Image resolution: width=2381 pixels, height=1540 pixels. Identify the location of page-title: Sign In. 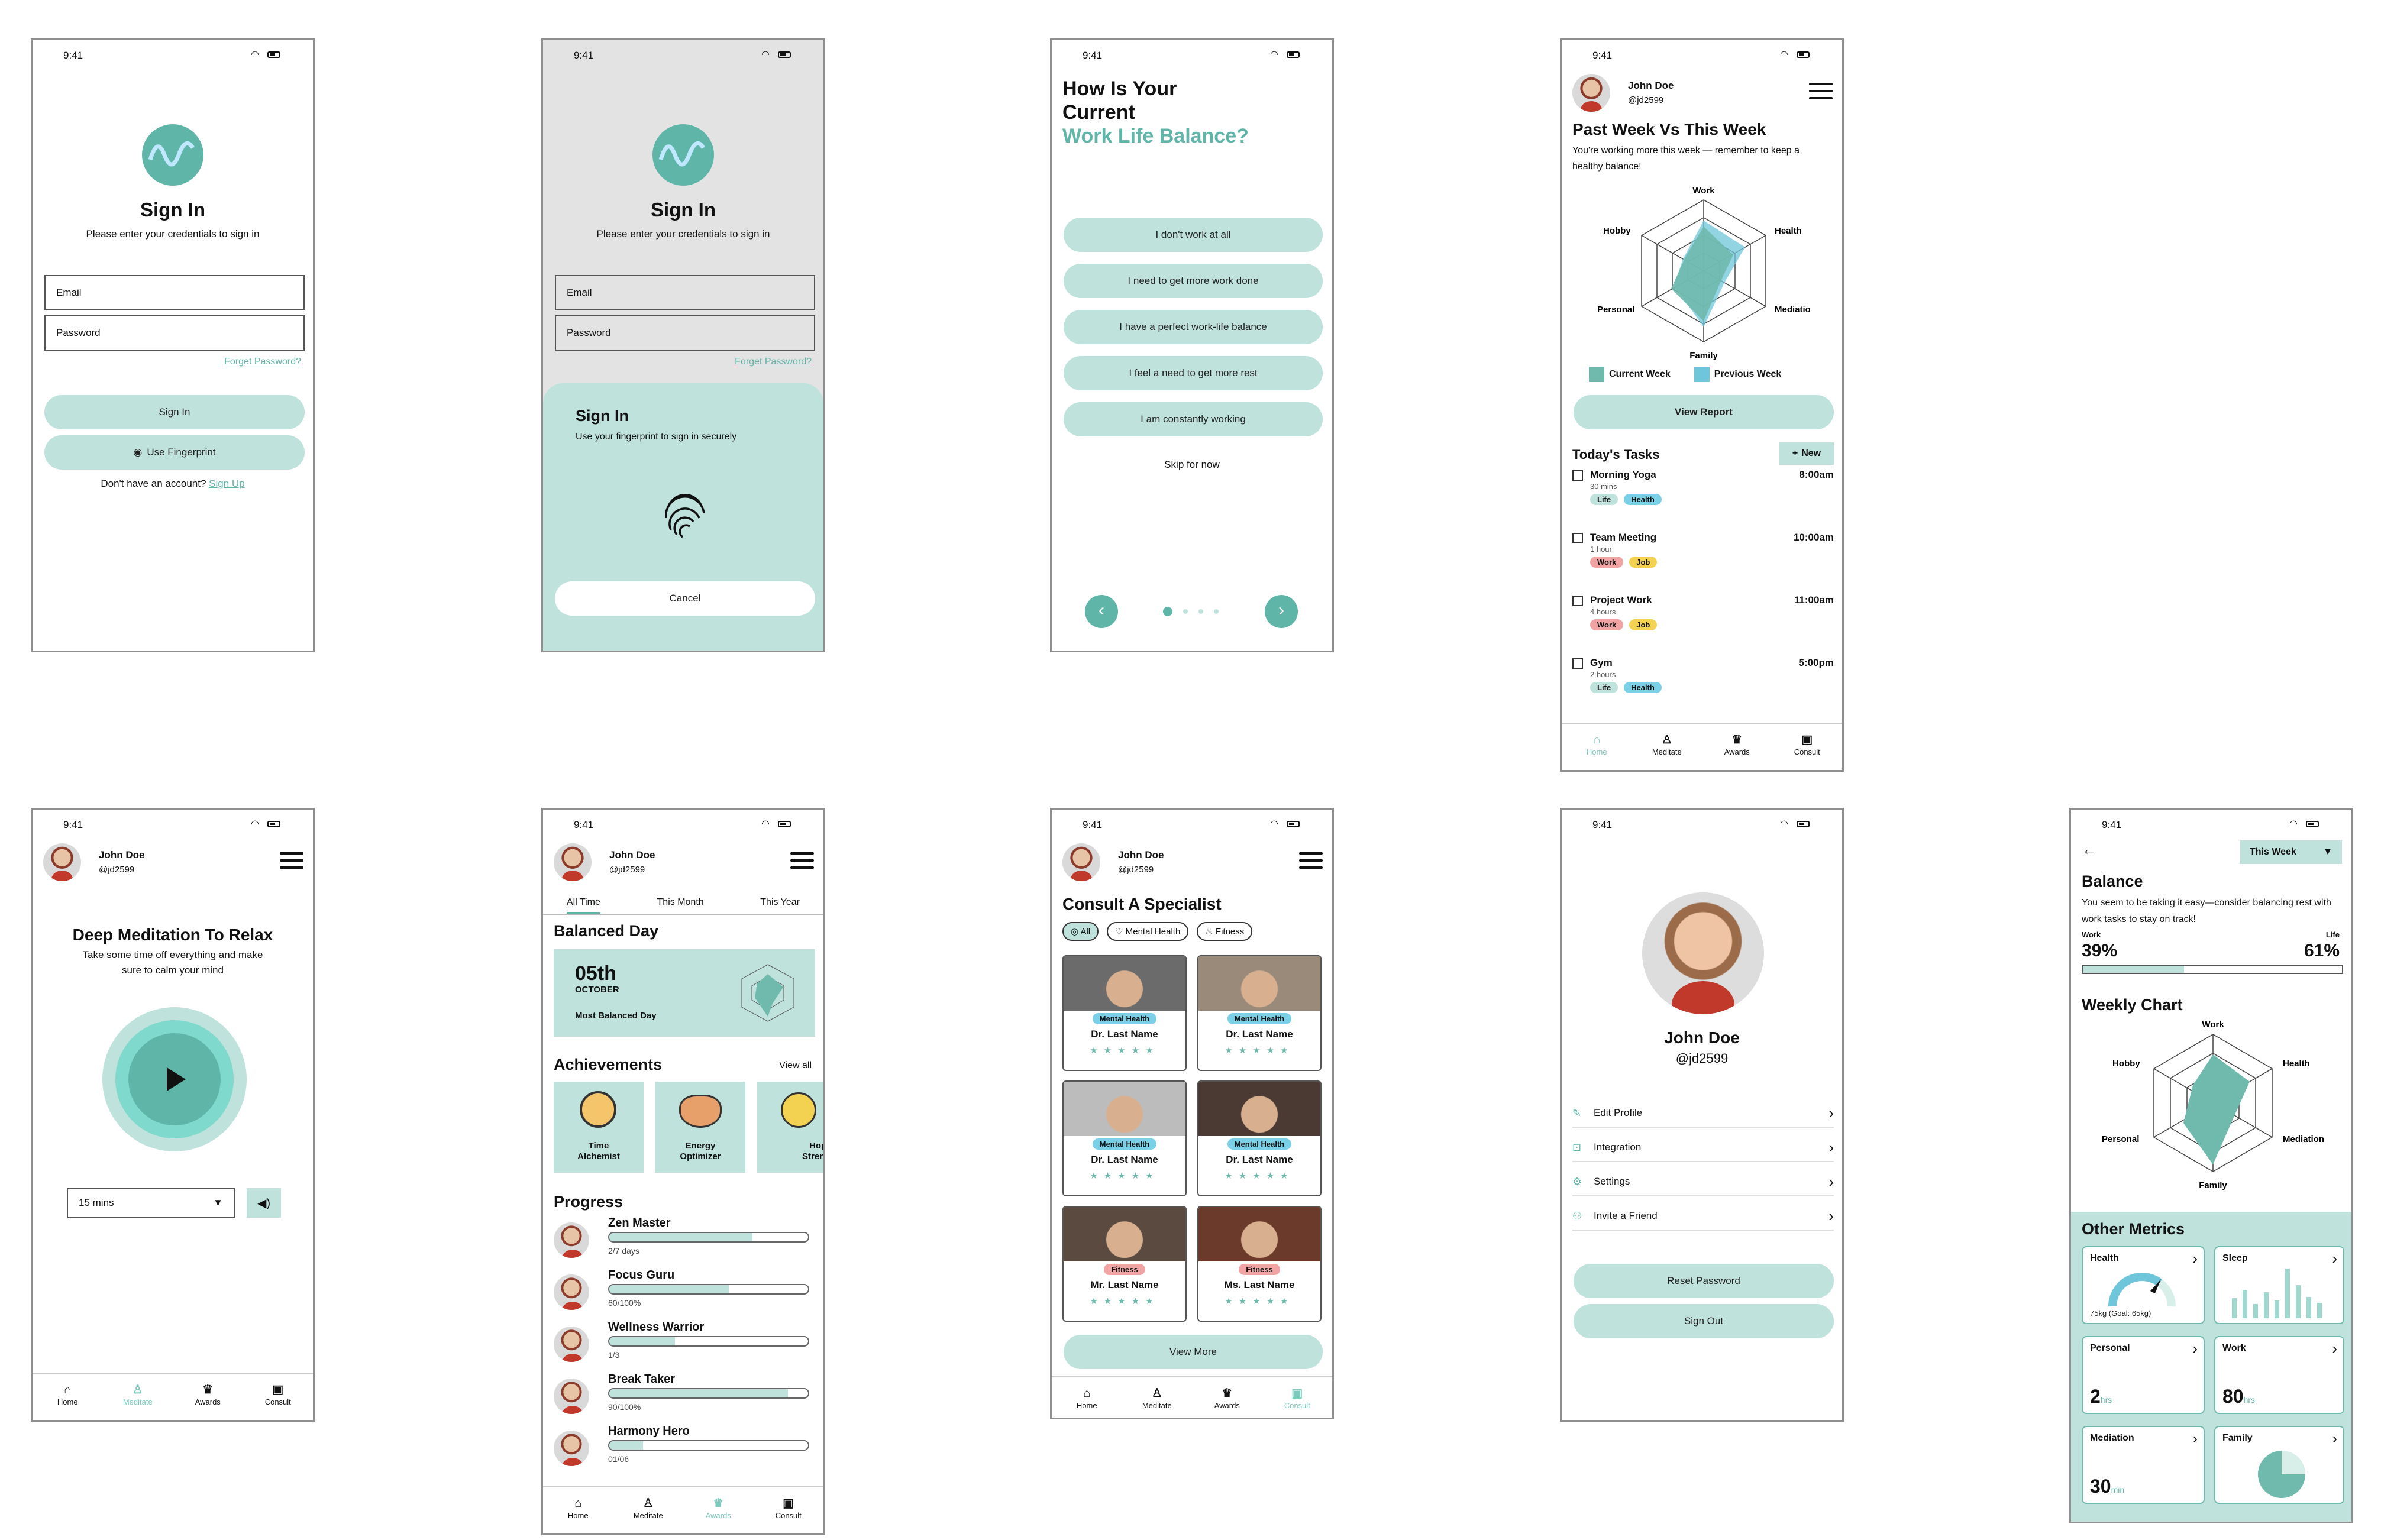
(172, 210).